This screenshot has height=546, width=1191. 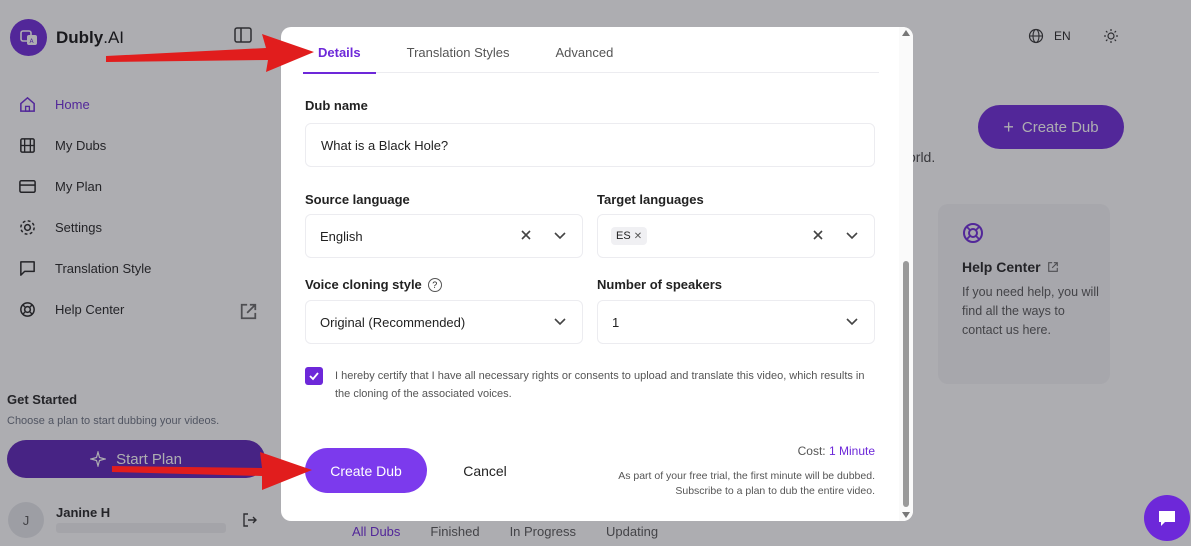 I want to click on scroll-thumb, so click(x=906, y=384).